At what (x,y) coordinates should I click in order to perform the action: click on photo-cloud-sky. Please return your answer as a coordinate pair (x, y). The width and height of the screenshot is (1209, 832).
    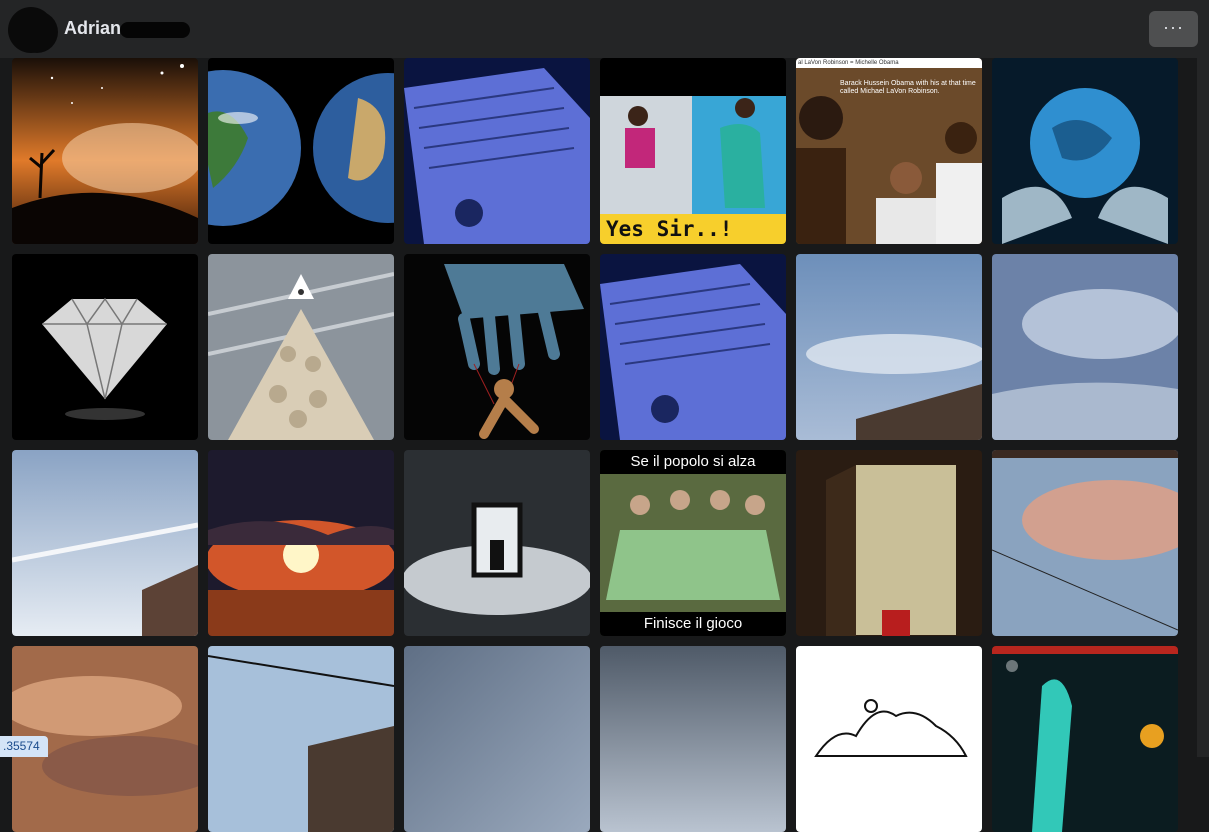
    Looking at the image, I should click on (1085, 347).